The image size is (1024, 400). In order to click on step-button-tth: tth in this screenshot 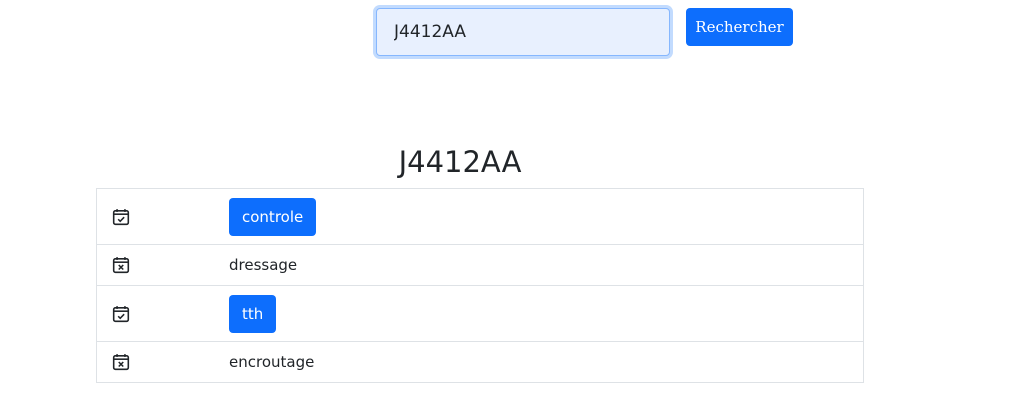, I will do `click(253, 313)`.